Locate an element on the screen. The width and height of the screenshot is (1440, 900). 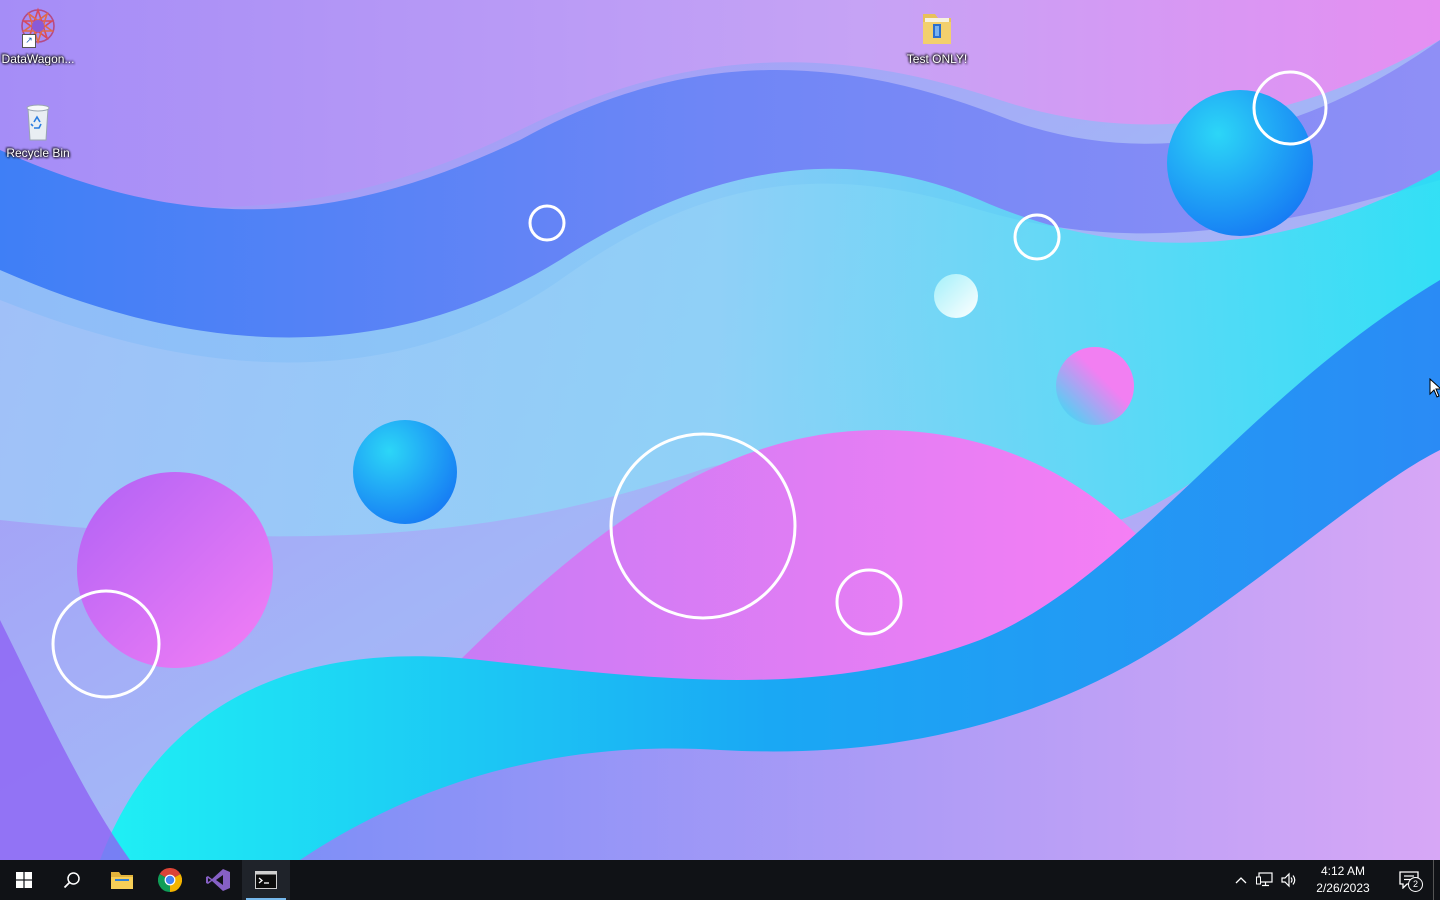
mouse-cursor-icon is located at coordinates (1434, 388).